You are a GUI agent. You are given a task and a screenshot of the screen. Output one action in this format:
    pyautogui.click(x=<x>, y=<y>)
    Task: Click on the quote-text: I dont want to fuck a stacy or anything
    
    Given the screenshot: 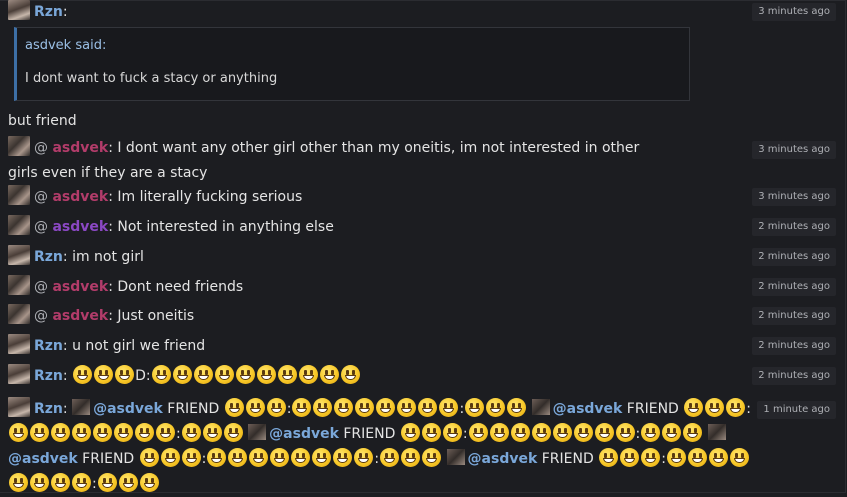 What is the action you would take?
    pyautogui.click(x=151, y=78)
    